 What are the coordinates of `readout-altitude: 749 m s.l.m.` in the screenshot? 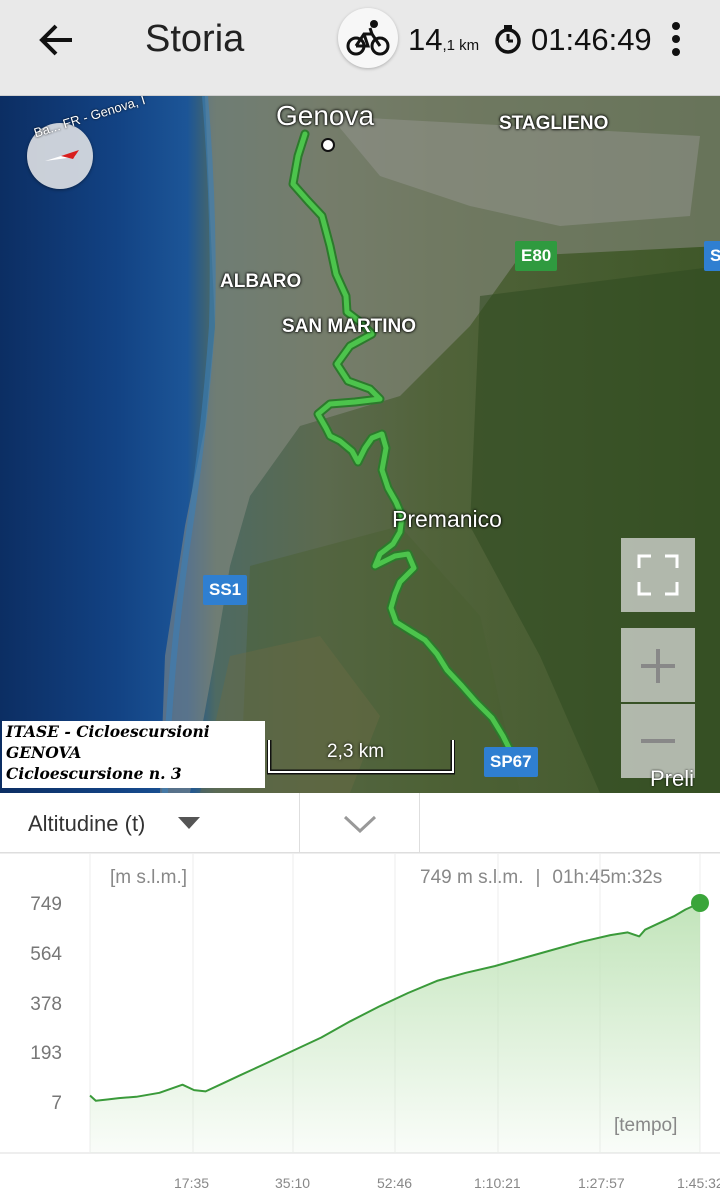 It's located at (472, 877).